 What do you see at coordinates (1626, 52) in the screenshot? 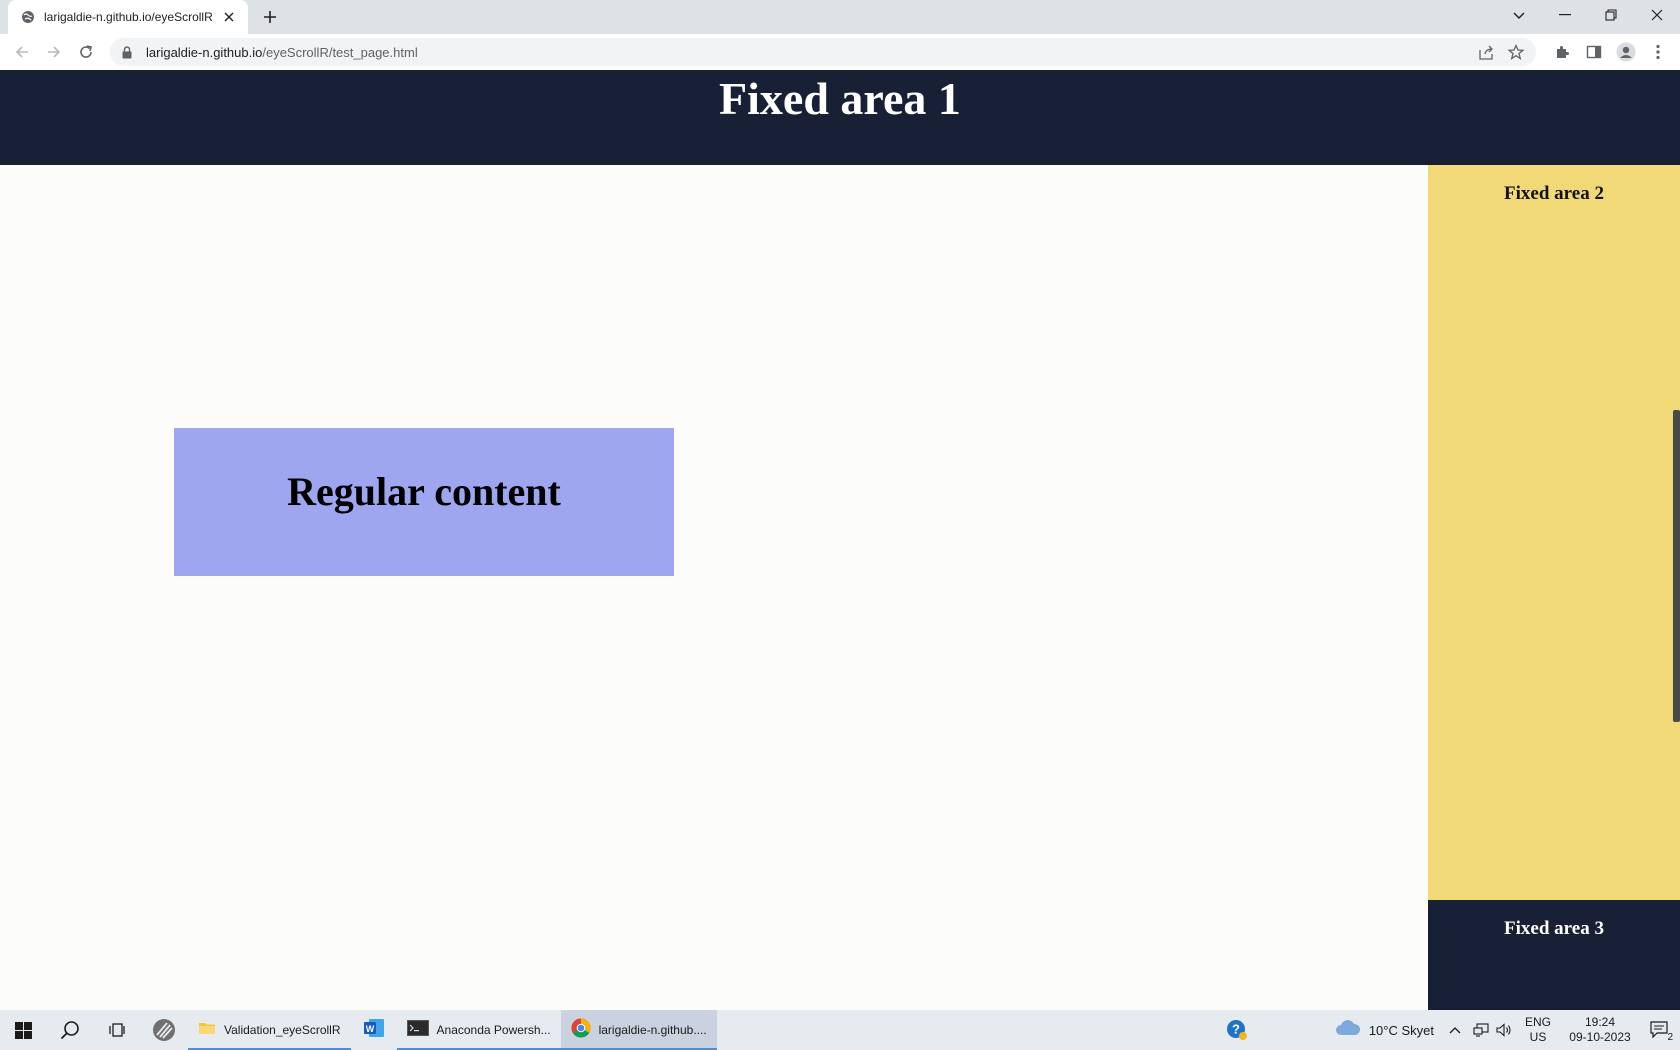
I see `profile-avatar-icon` at bounding box center [1626, 52].